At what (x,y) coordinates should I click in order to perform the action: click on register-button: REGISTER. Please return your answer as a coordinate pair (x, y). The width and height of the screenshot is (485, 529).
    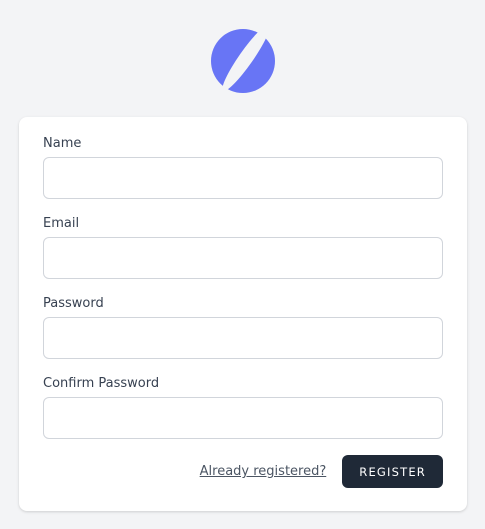
    Looking at the image, I should click on (392, 471).